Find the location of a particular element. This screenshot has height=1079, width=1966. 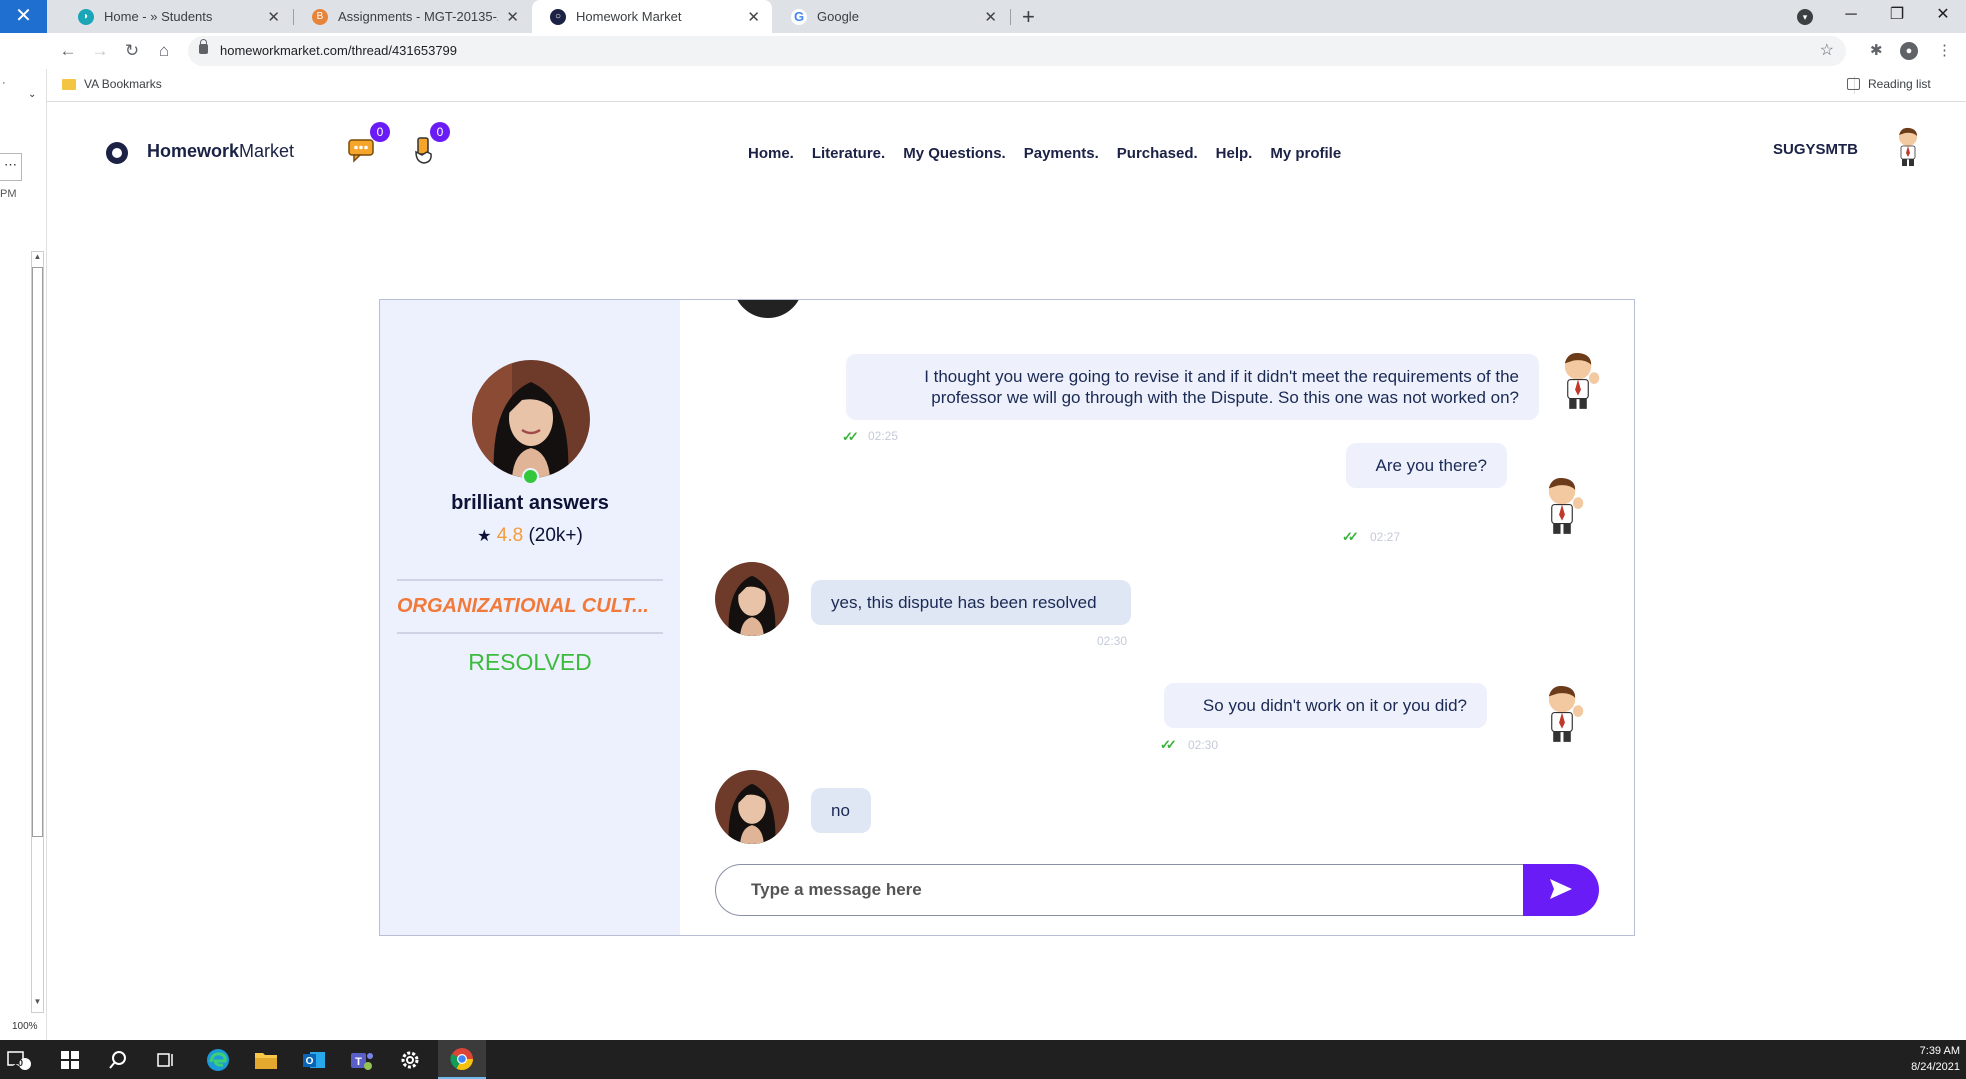

message-time: 02:27 is located at coordinates (1385, 537).